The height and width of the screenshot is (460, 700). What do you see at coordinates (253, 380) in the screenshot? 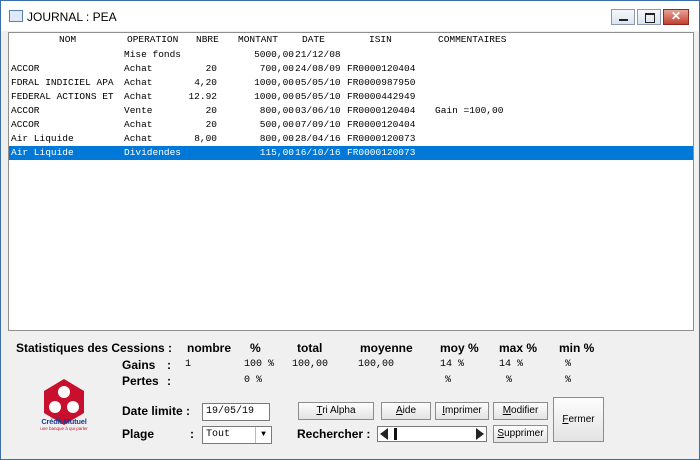
I see `pertes-pct: 0 %` at bounding box center [253, 380].